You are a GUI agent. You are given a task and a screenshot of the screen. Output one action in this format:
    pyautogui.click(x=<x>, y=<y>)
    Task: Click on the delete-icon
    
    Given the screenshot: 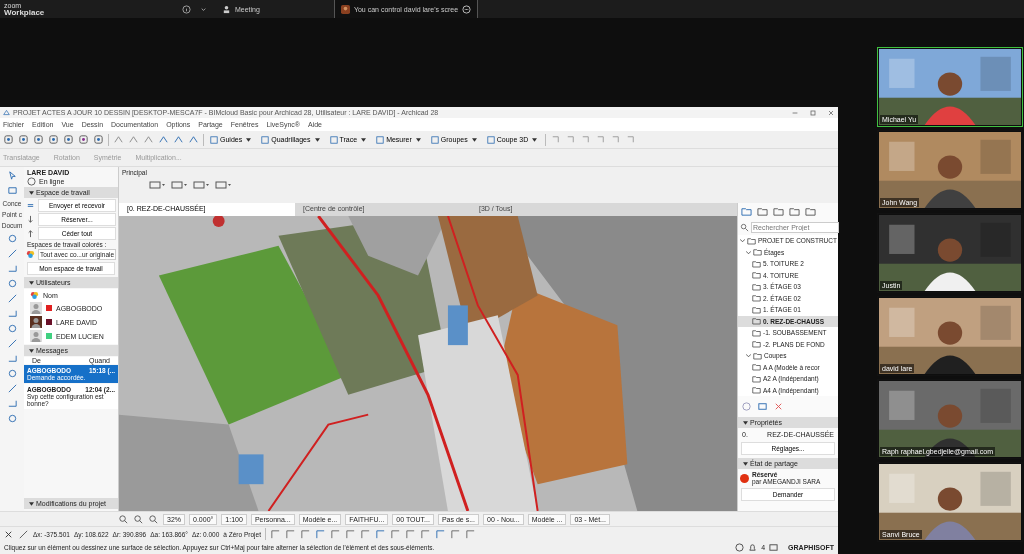 What is the action you would take?
    pyautogui.click(x=778, y=406)
    